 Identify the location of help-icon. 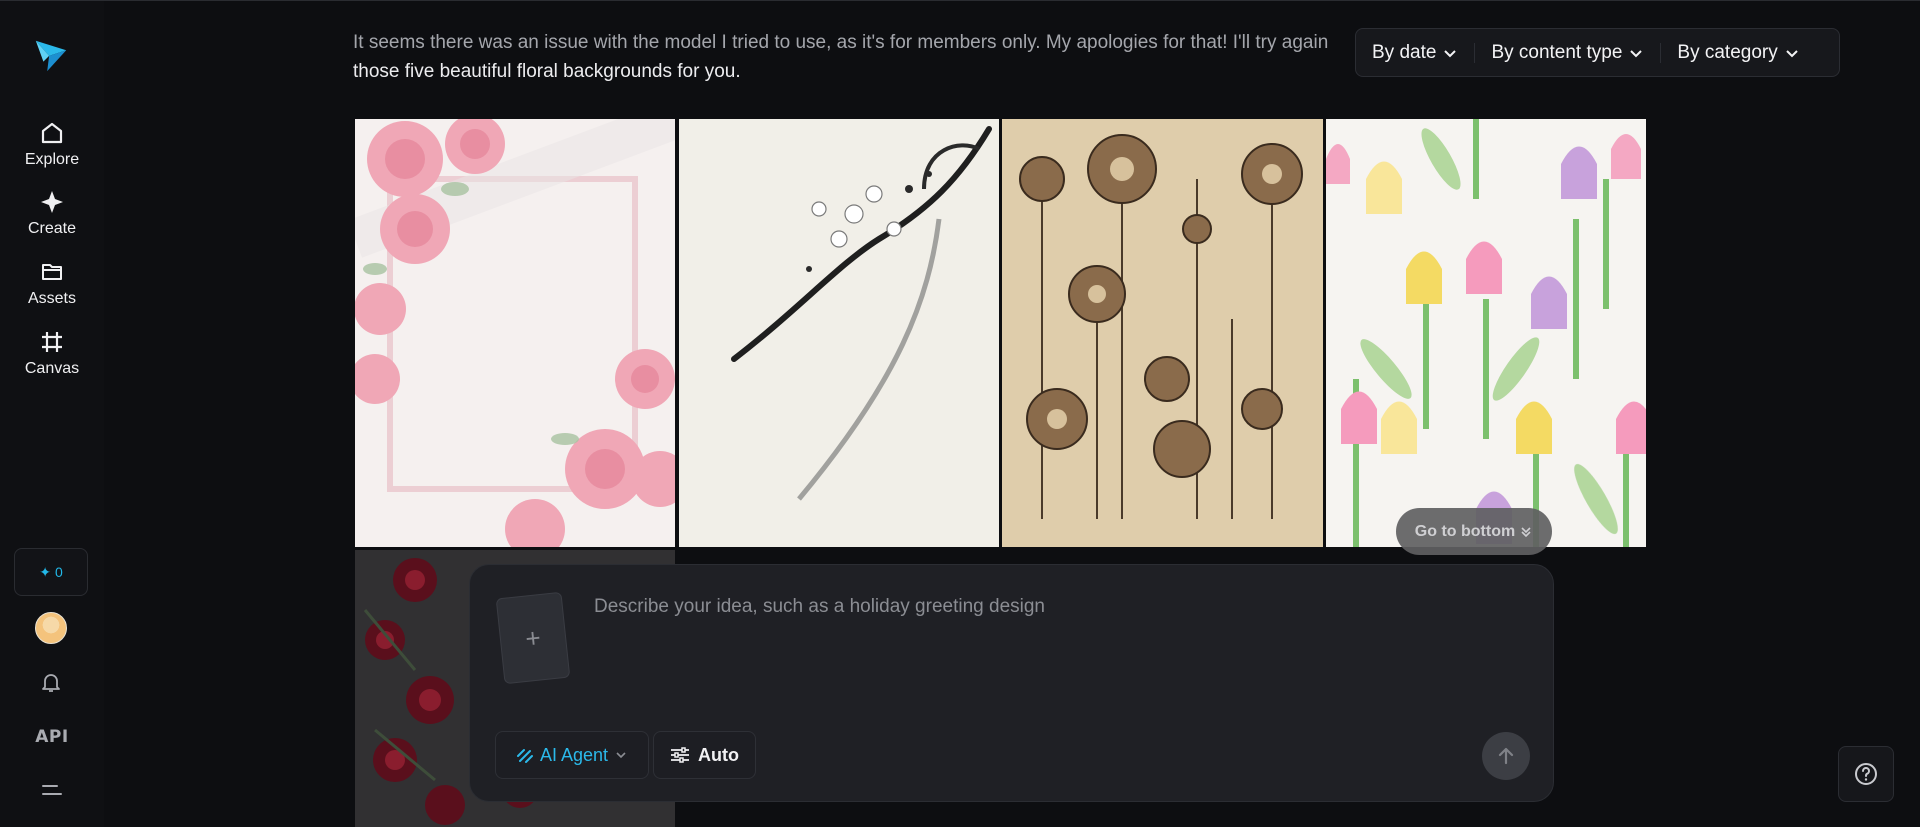
(1866, 774).